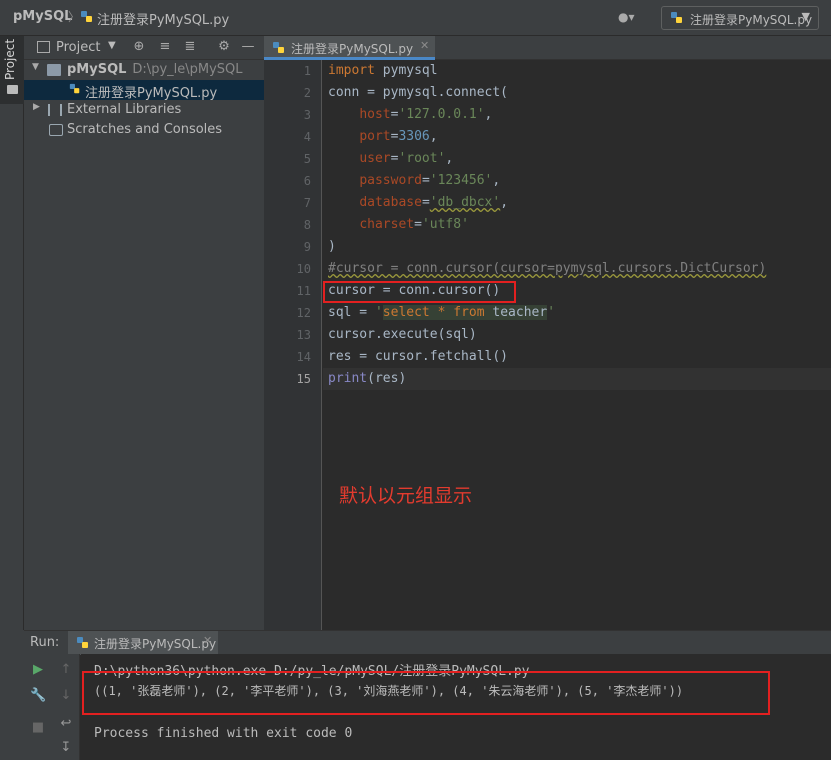 The width and height of the screenshot is (831, 760). What do you see at coordinates (12, 333) in the screenshot?
I see `left-tool-strip: Project` at bounding box center [12, 333].